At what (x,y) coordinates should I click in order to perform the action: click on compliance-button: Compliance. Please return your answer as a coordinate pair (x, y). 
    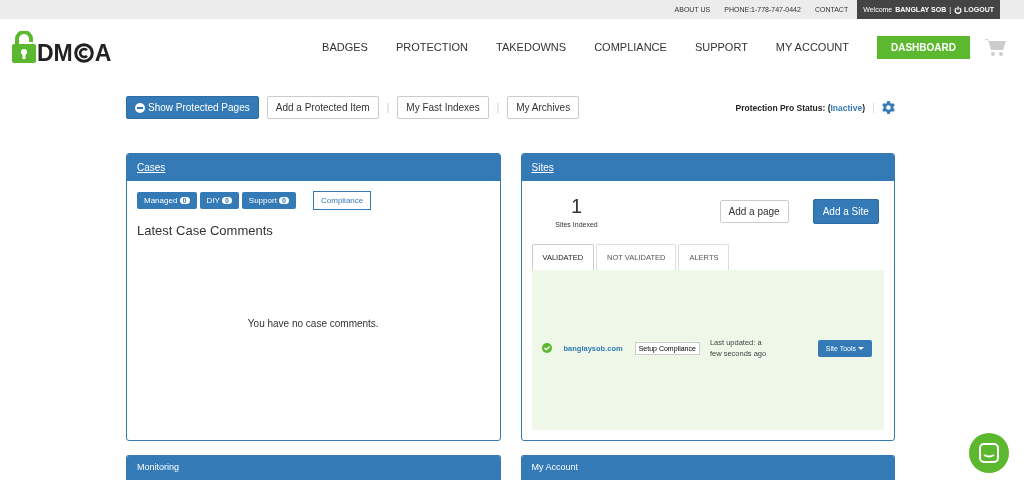
    Looking at the image, I should click on (342, 200).